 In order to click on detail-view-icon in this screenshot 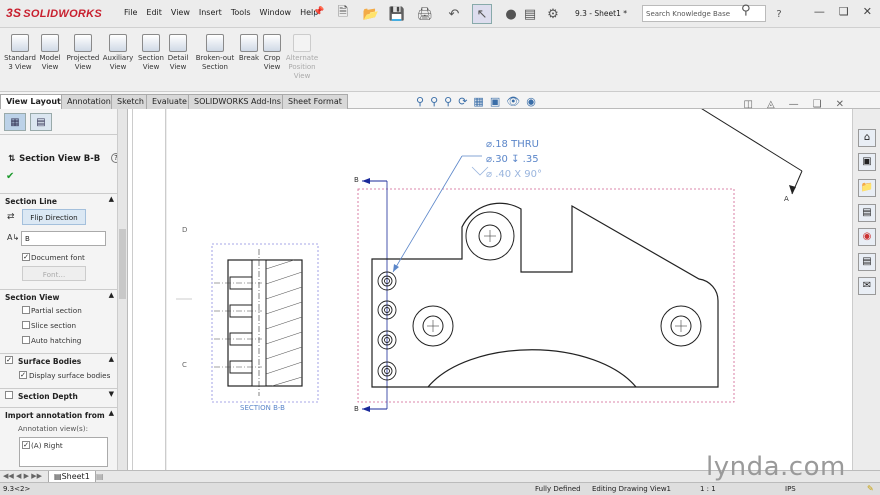, I will do `click(178, 43)`.